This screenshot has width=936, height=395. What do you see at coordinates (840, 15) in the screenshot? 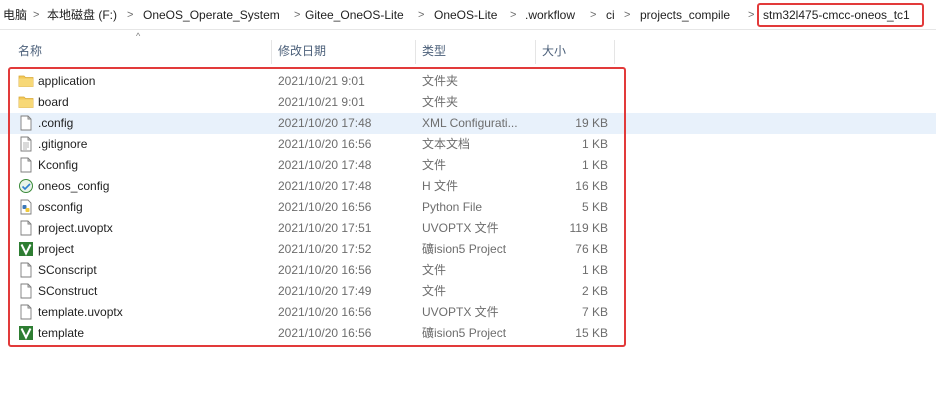
I see `current-folder-highlight` at bounding box center [840, 15].